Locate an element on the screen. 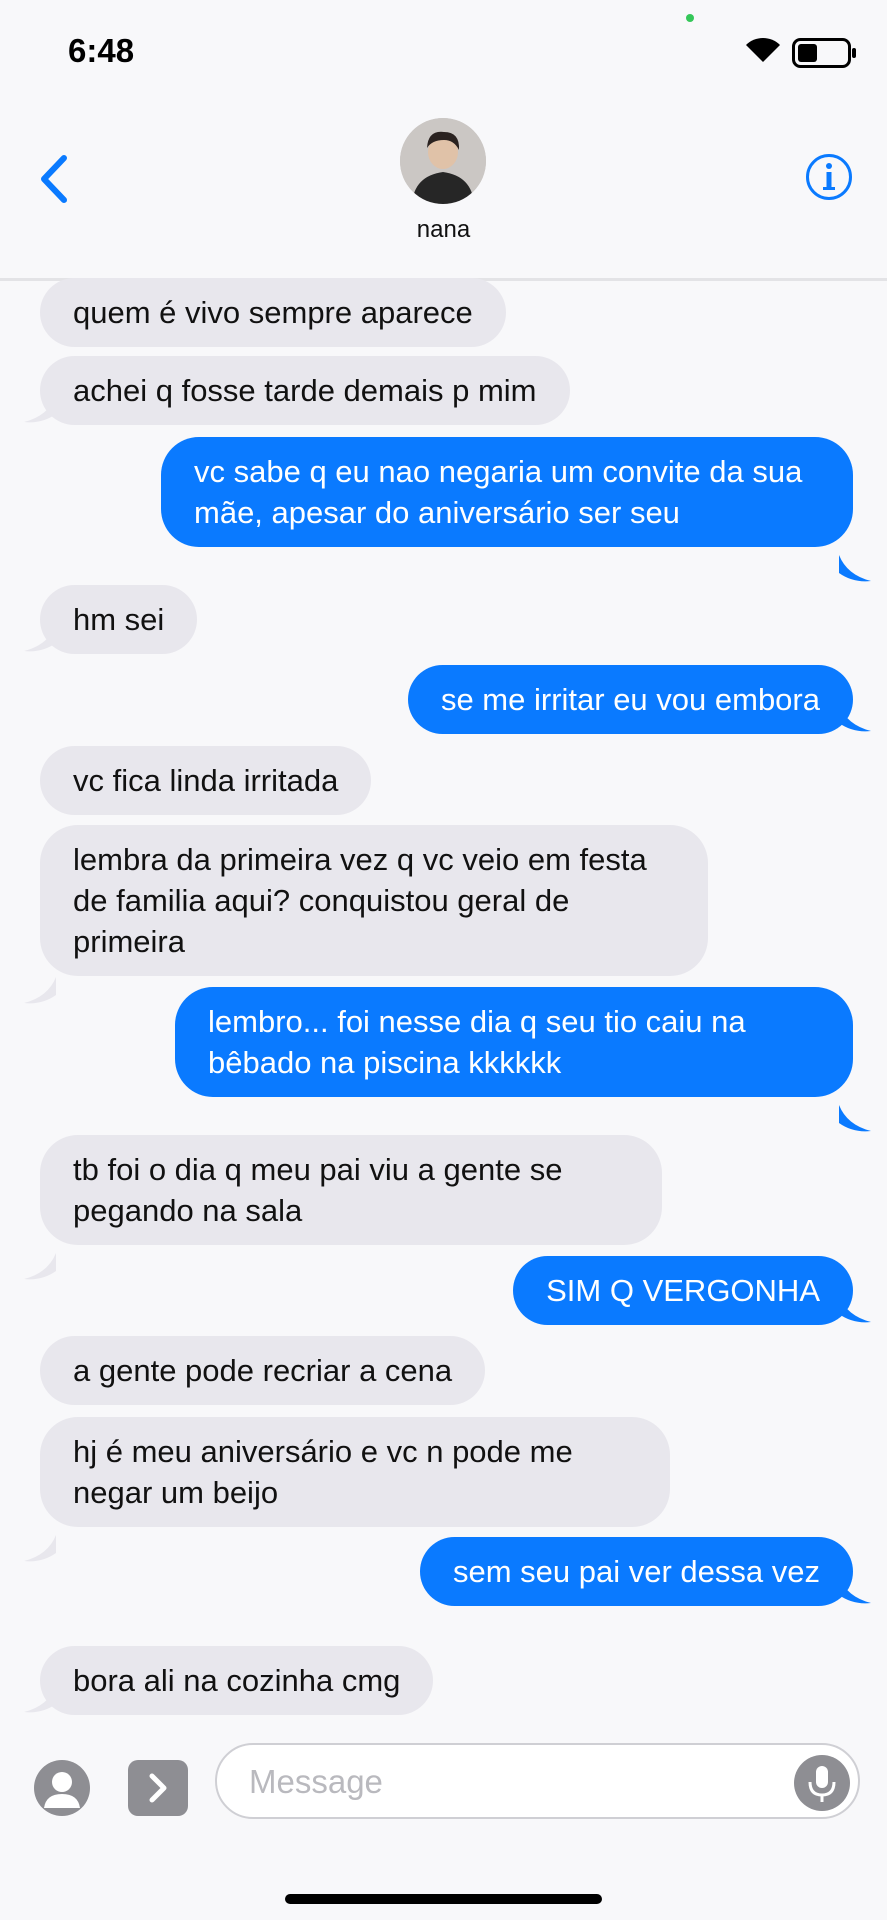  avatar-photo is located at coordinates (443, 161).